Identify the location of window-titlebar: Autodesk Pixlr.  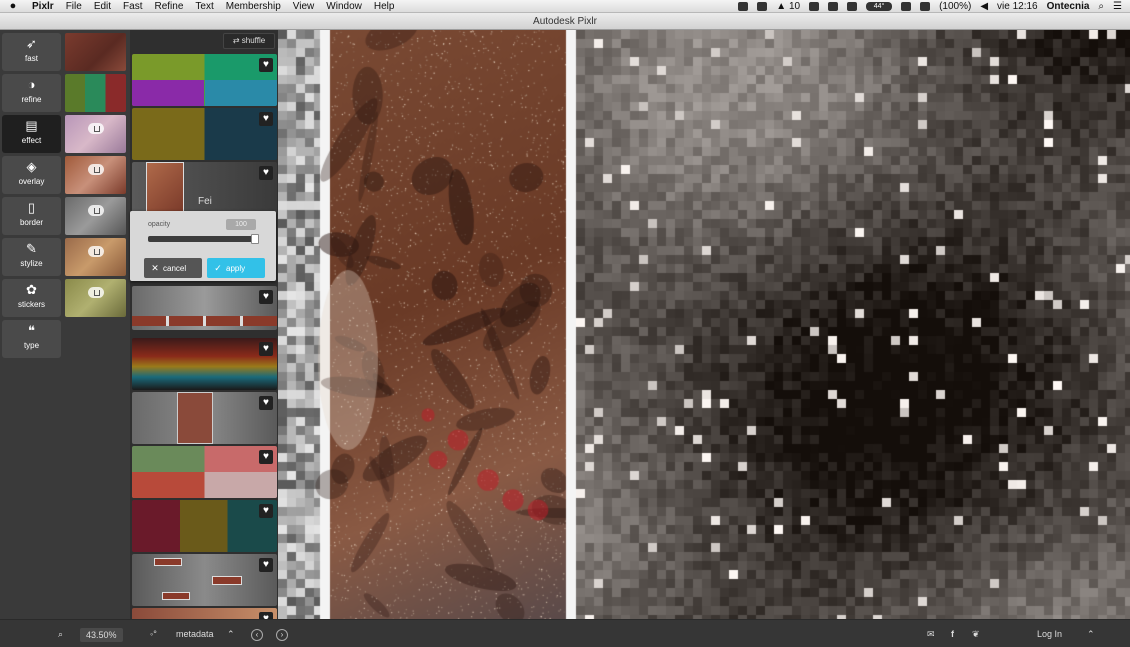
(565, 21).